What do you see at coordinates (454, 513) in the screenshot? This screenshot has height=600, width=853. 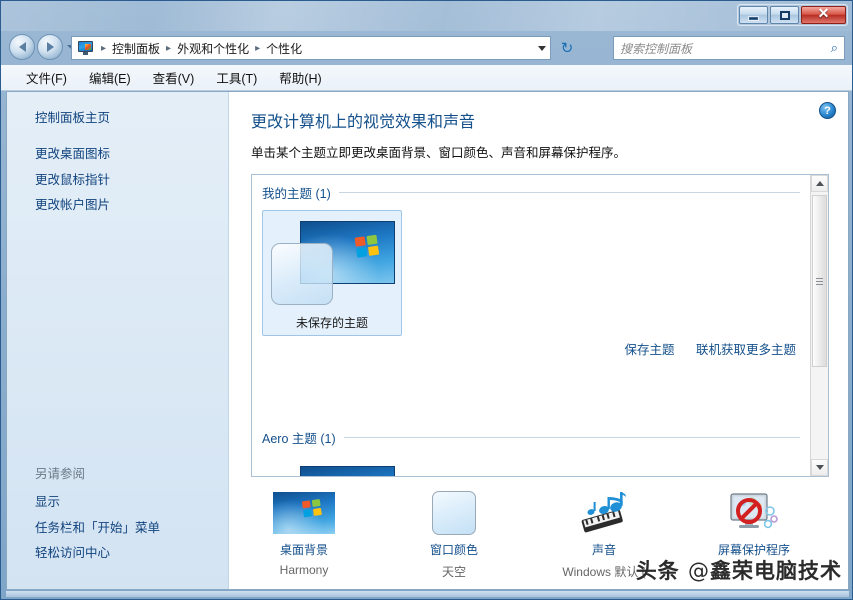 I see `window-color-icon` at bounding box center [454, 513].